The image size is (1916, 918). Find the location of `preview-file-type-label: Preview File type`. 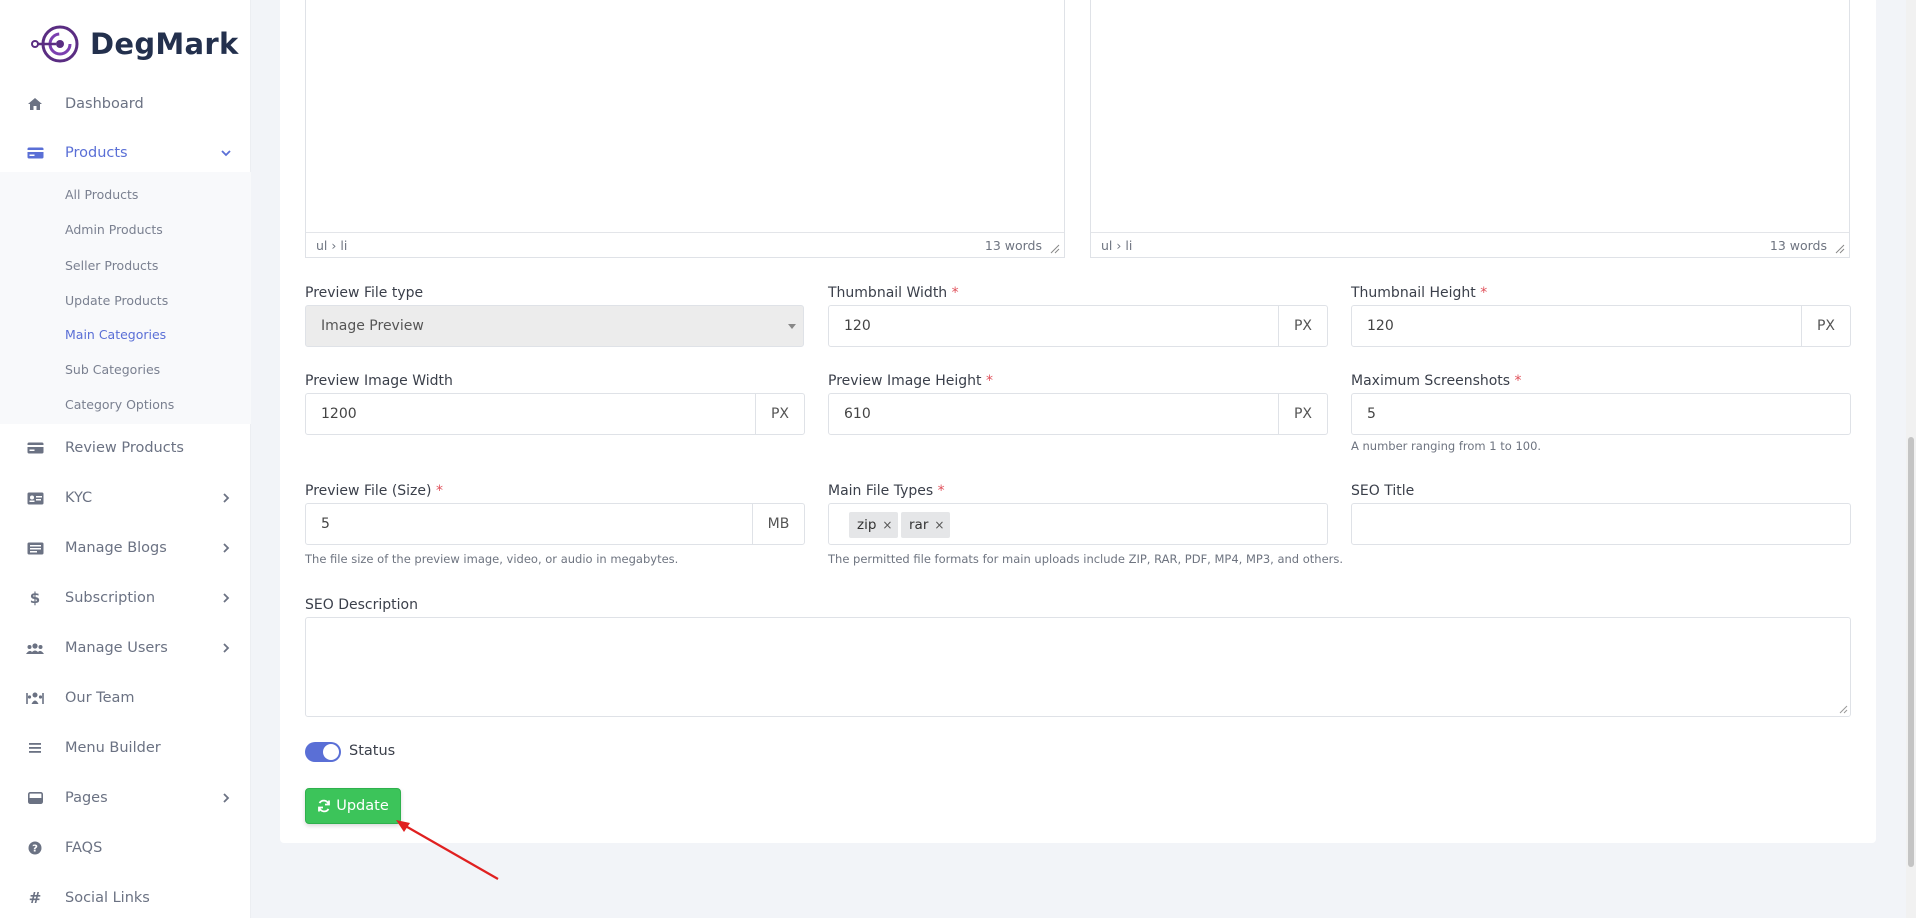

preview-file-type-label: Preview File type is located at coordinates (364, 293).